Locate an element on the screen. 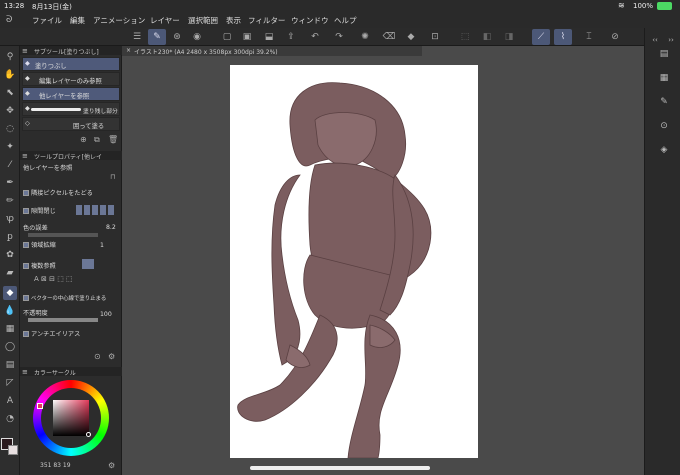 The width and height of the screenshot is (680, 475). enclose-fill-icon: ◇ is located at coordinates (27, 123).